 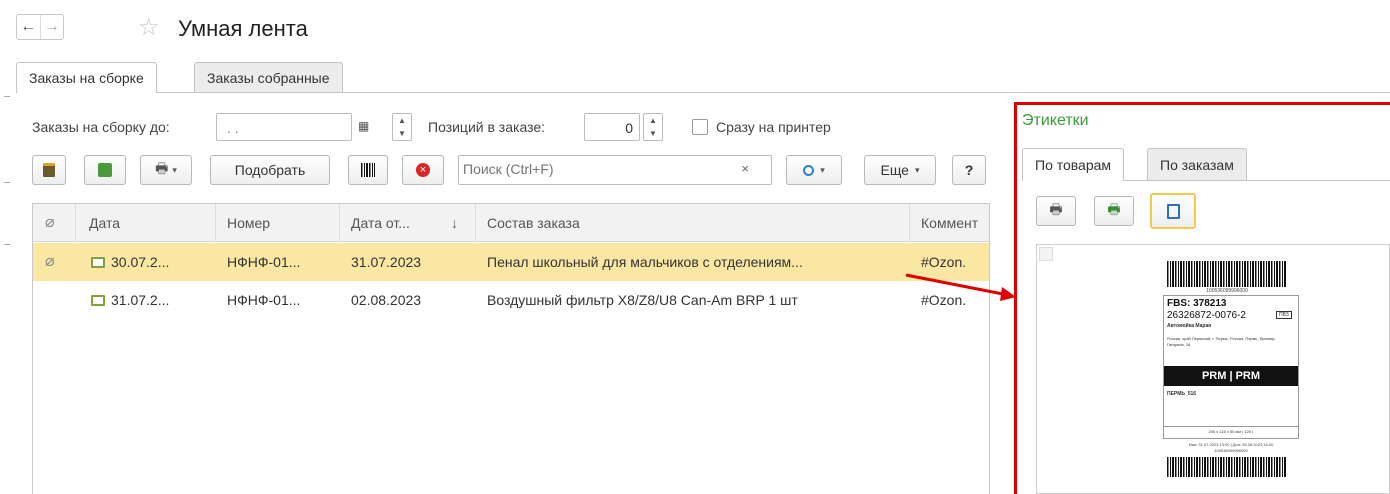 I want to click on ship-date-cell: 31.07.2023, so click(x=386, y=262).